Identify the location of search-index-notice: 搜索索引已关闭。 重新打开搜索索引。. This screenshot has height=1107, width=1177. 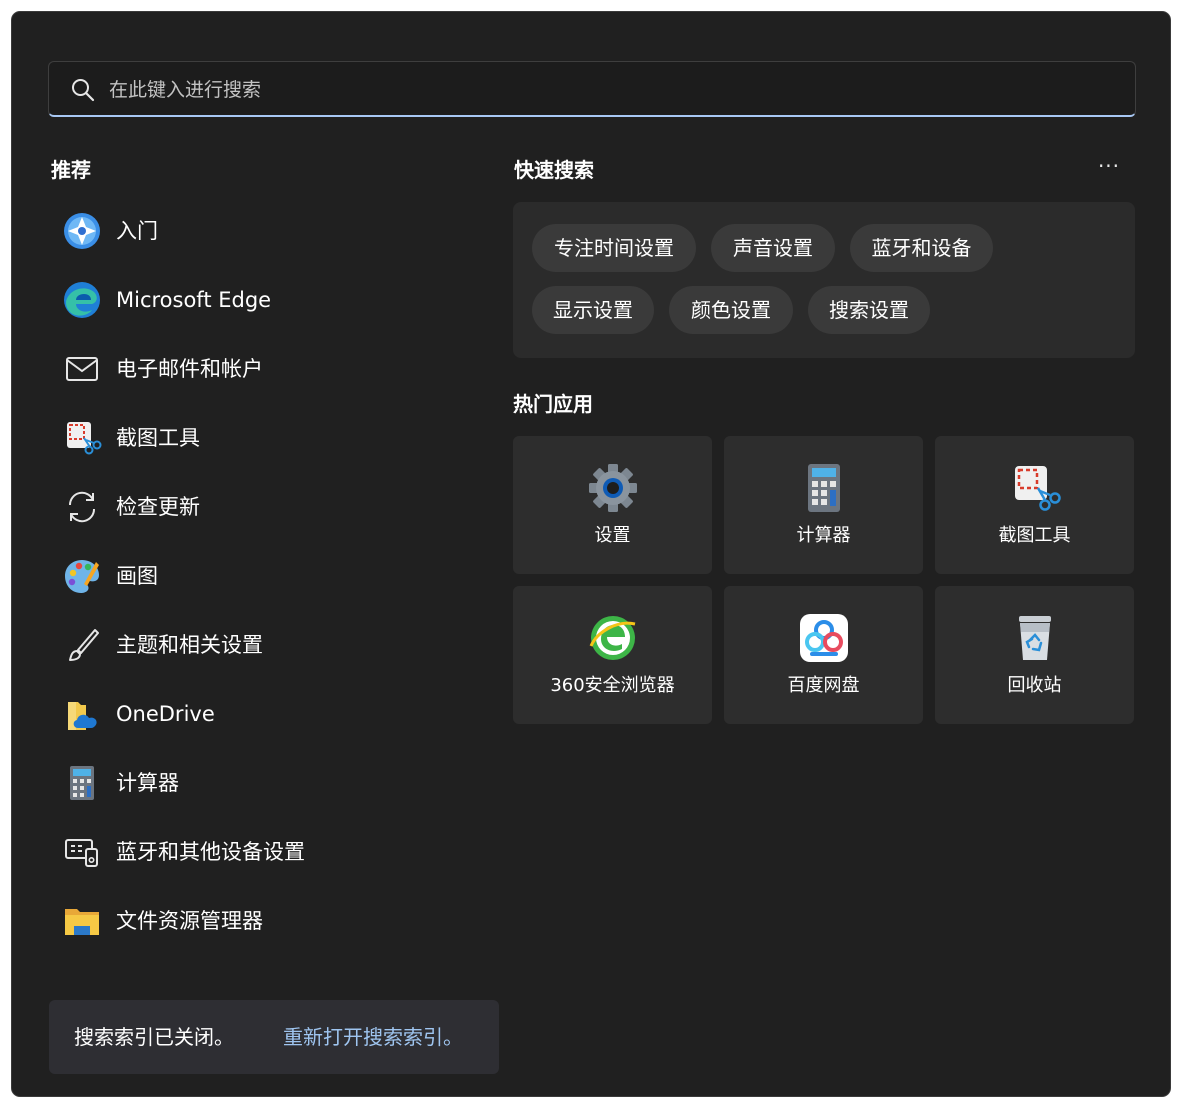
(274, 1037).